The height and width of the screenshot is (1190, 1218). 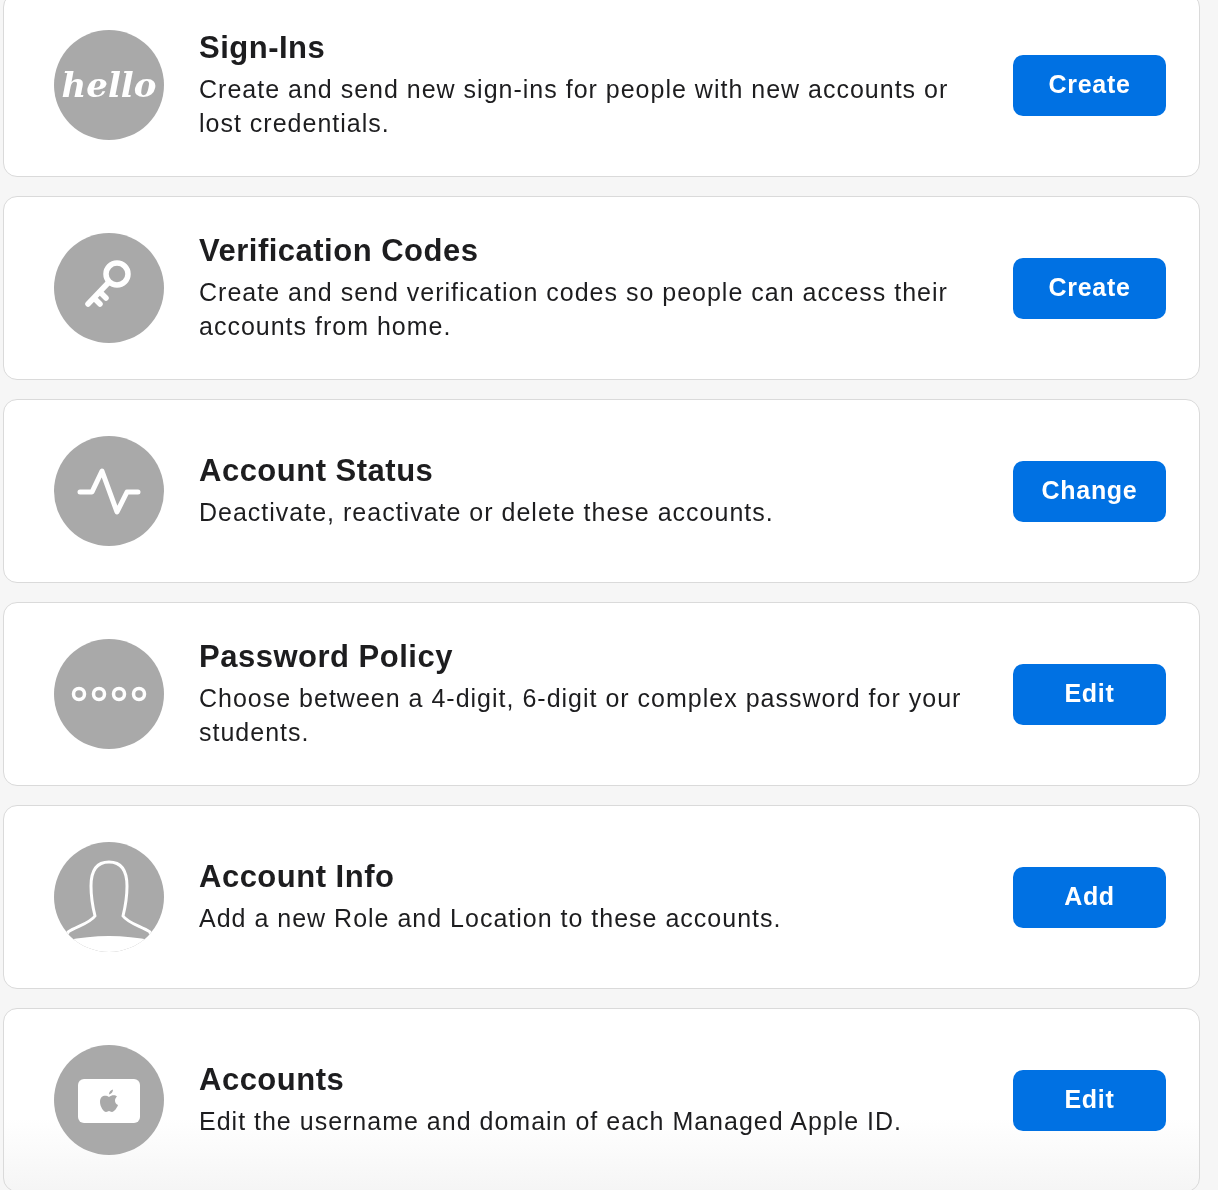 I want to click on greeting-icon: hello, so click(x=109, y=85).